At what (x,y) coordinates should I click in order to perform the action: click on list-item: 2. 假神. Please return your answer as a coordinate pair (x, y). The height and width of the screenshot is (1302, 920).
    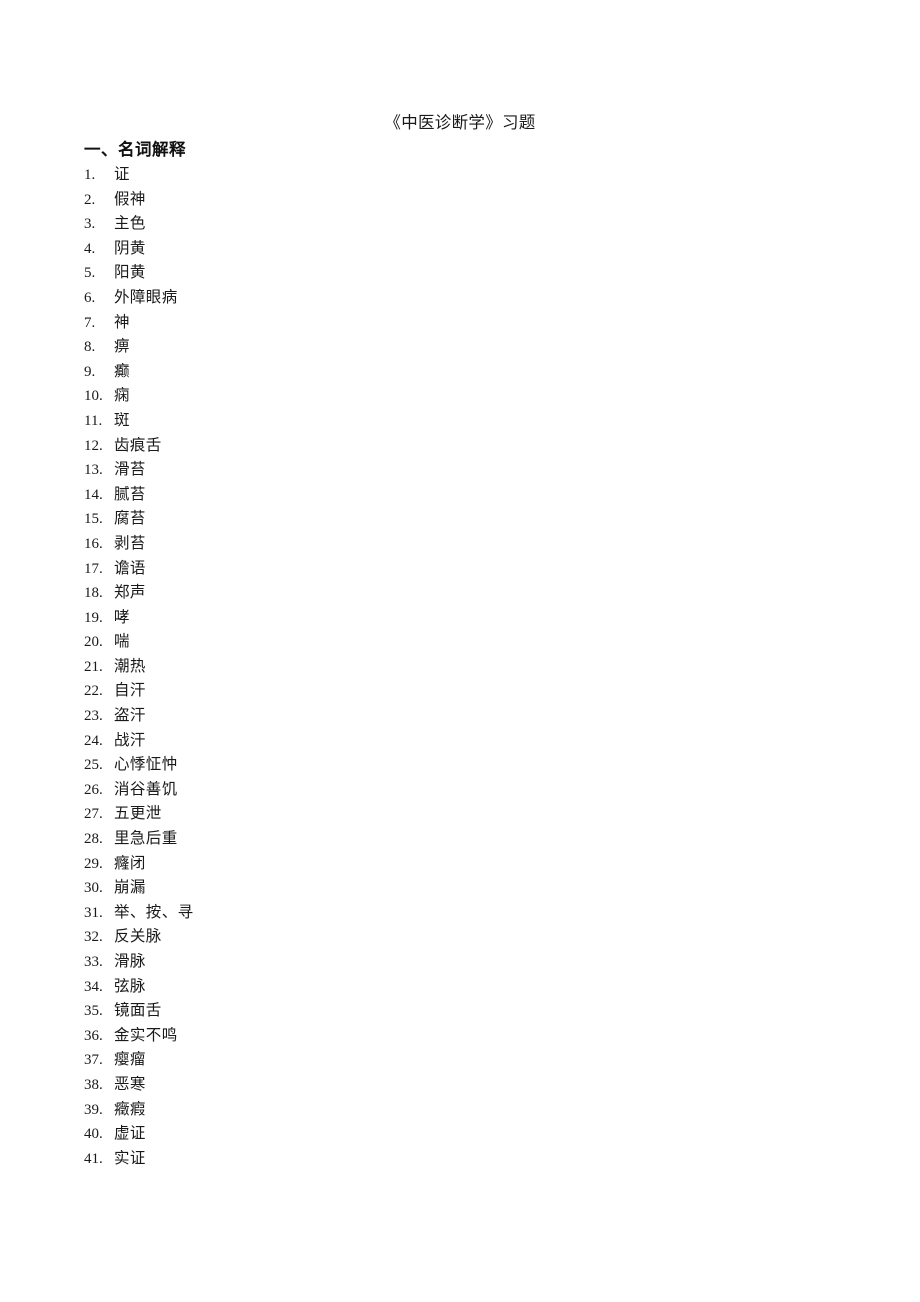
    Looking at the image, I should click on (434, 200).